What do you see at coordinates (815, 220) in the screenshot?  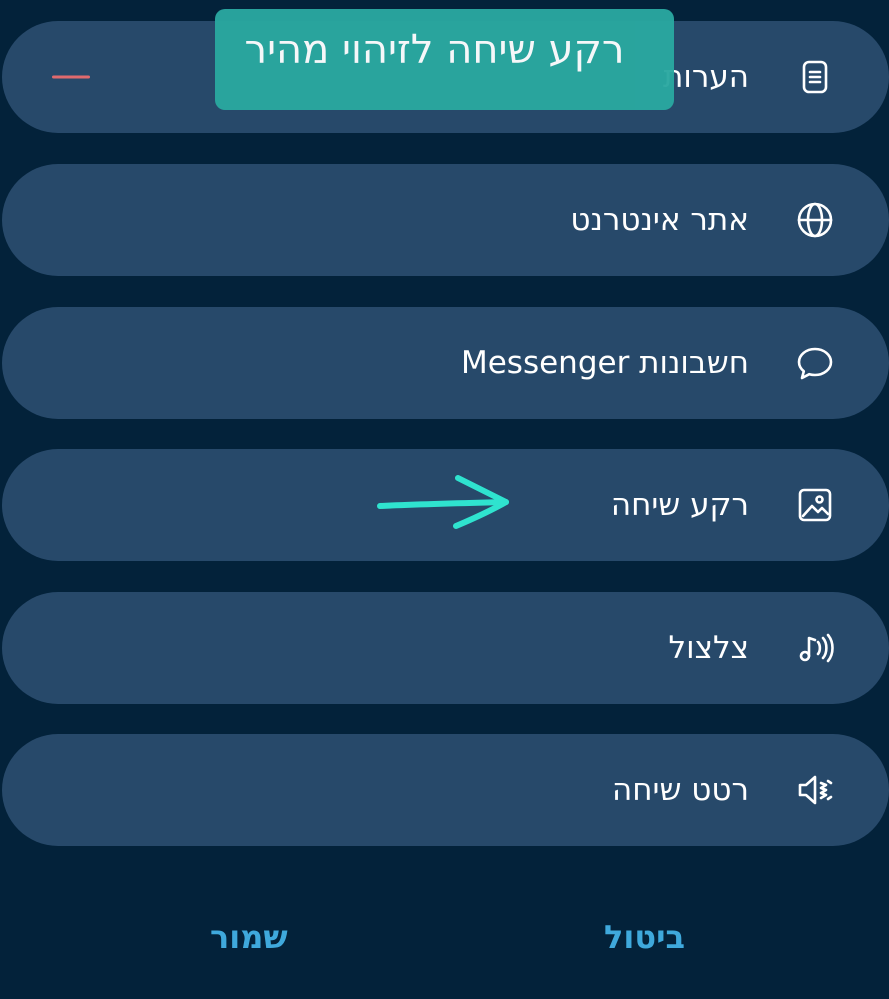 I see `globe-icon` at bounding box center [815, 220].